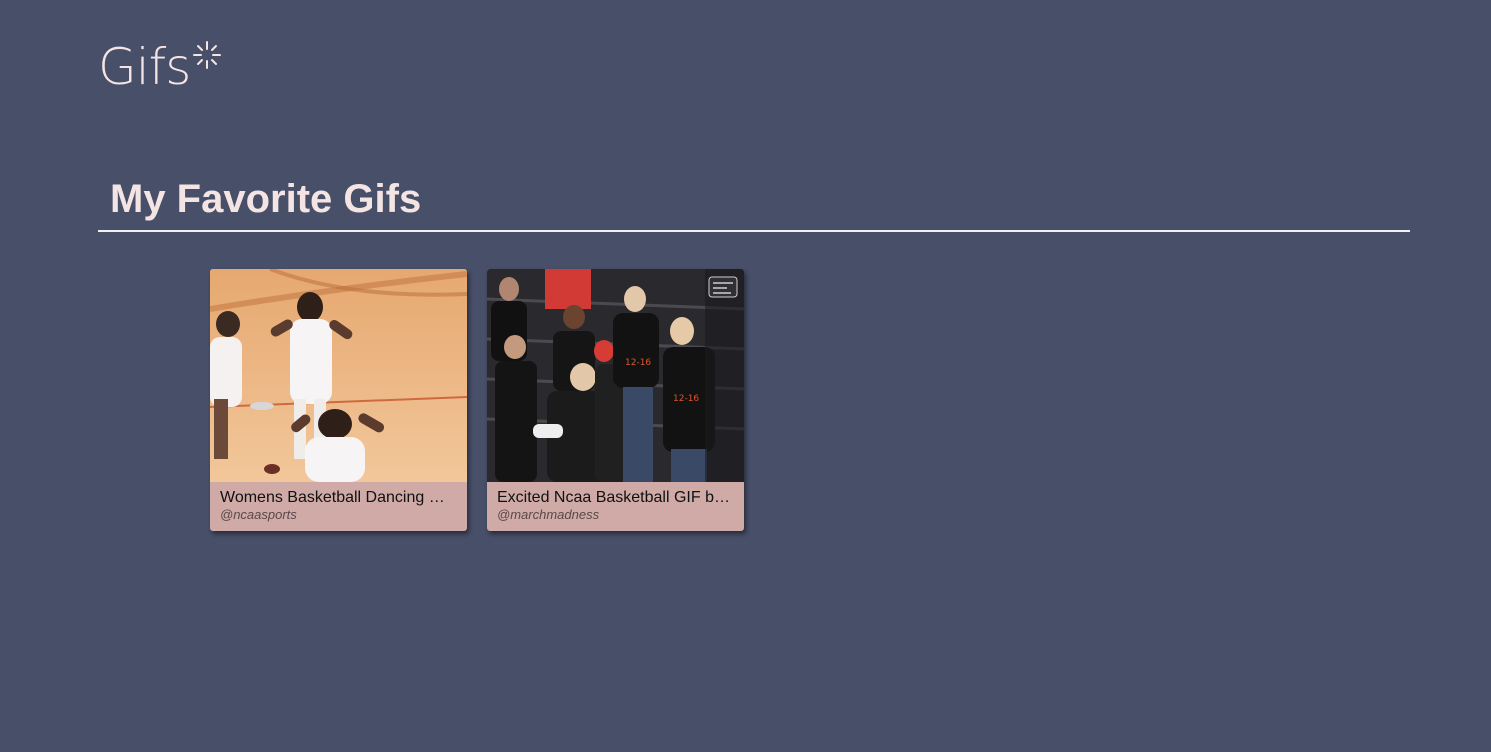 The image size is (1491, 752). I want to click on app-logo: Gifs, so click(160, 67).